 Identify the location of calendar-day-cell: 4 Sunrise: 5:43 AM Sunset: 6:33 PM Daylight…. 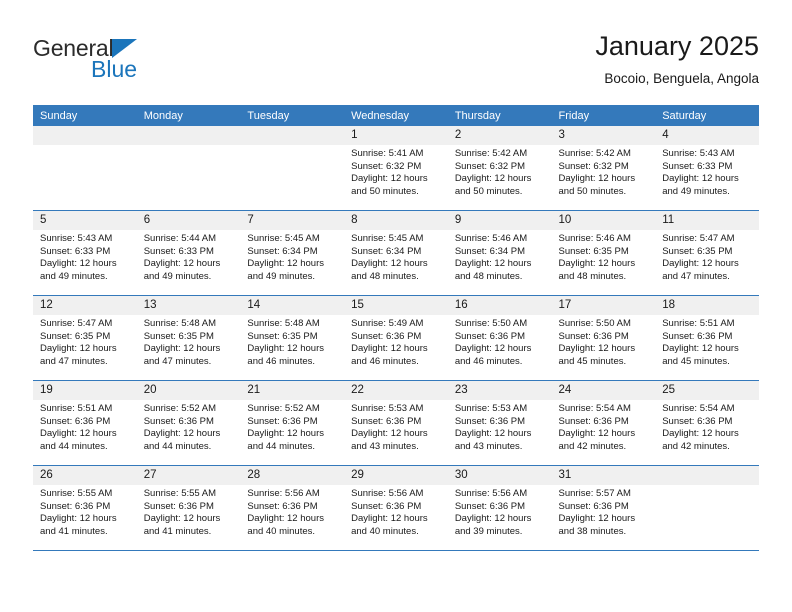
(707, 168).